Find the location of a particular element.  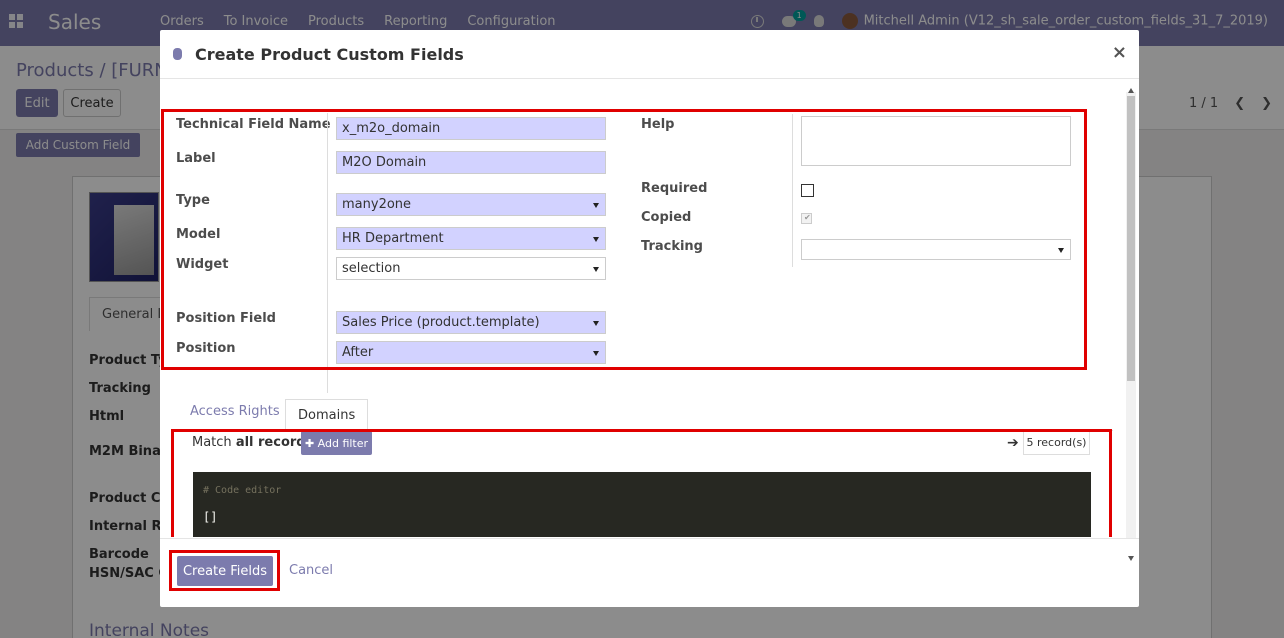

bug-icon is located at coordinates (177, 54).